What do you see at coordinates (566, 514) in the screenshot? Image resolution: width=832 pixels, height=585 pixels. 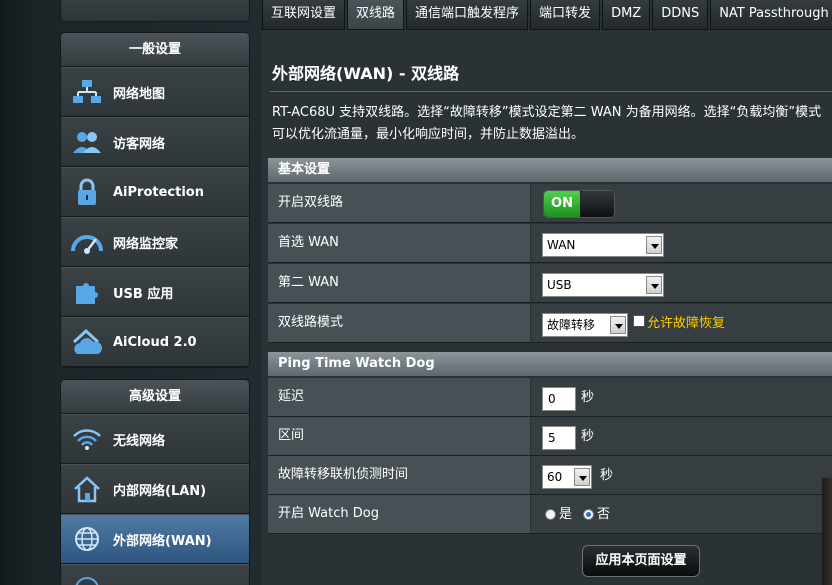 I see `watchdog-yes-label: 是` at bounding box center [566, 514].